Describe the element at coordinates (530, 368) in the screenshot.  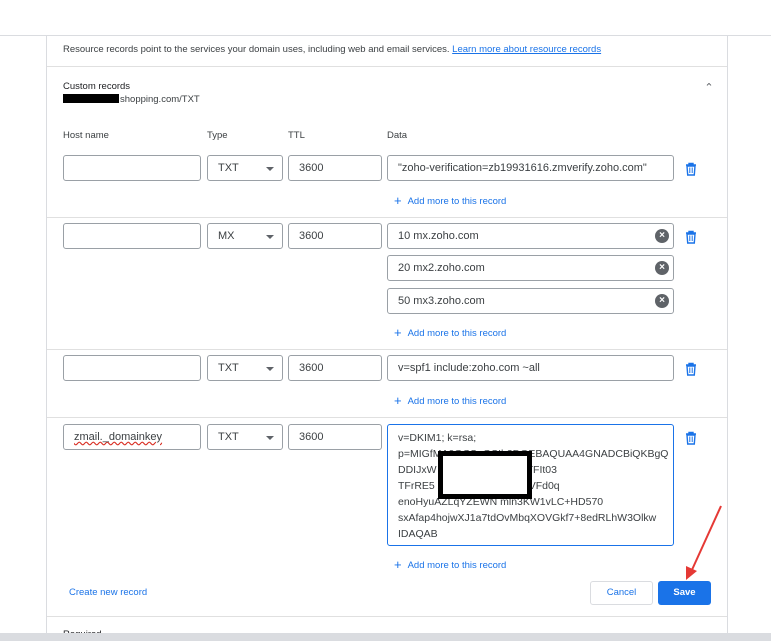
I see `data-input: v=spf1 include:zoho.com ~all` at that location.